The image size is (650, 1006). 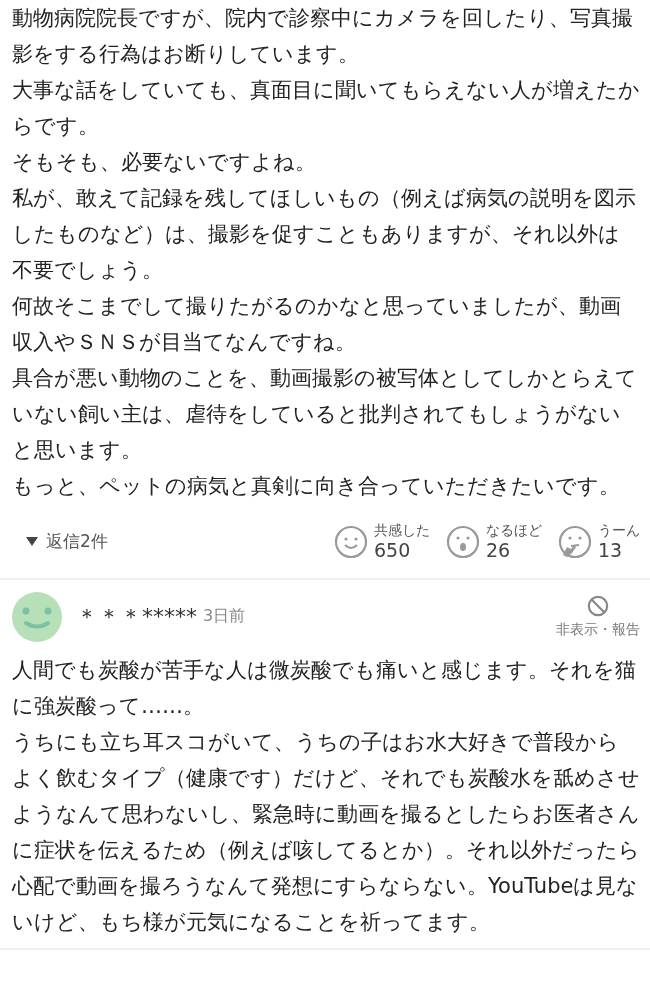 I want to click on thinking-face-icon, so click(x=575, y=541).